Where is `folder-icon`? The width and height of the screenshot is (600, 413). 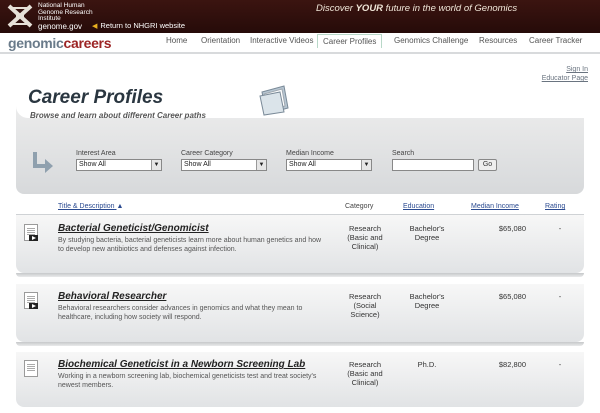 folder-icon is located at coordinates (274, 100).